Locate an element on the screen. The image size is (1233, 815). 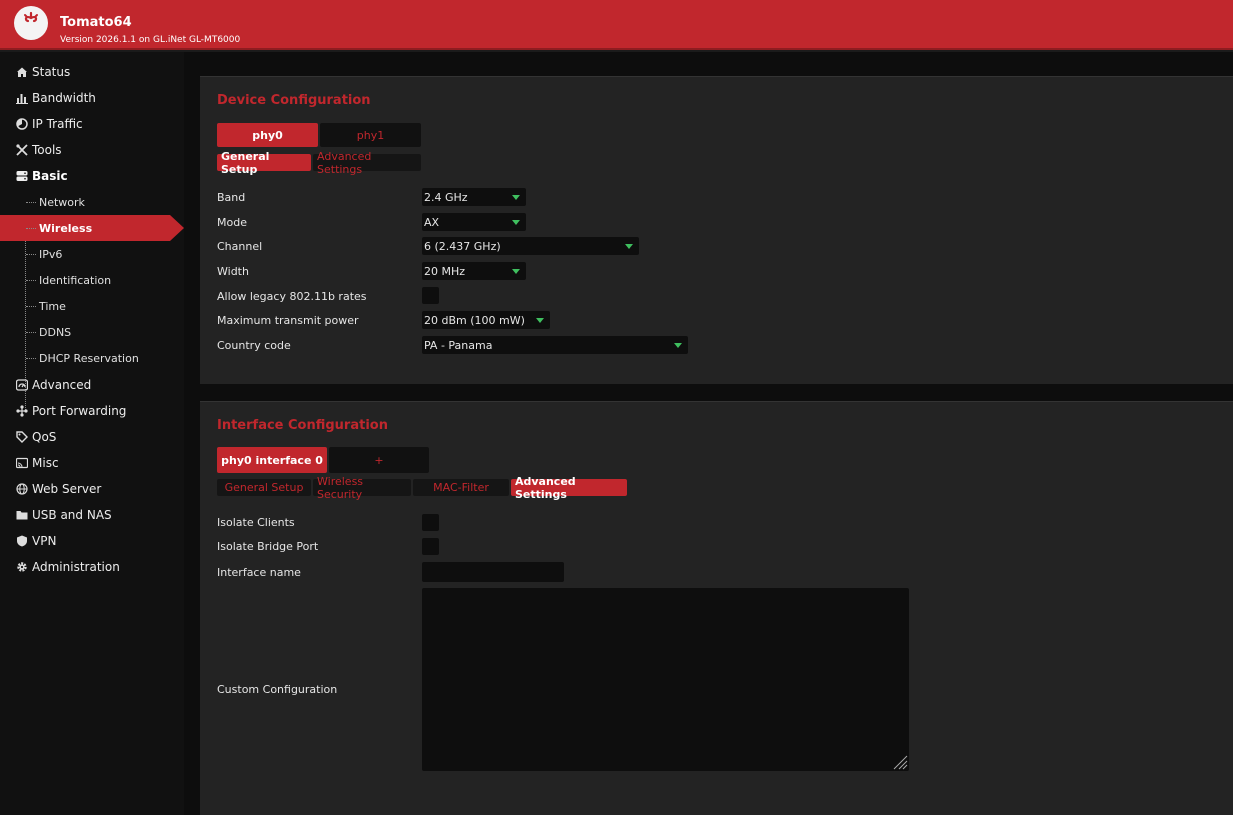
tag-icon is located at coordinates (21, 437).